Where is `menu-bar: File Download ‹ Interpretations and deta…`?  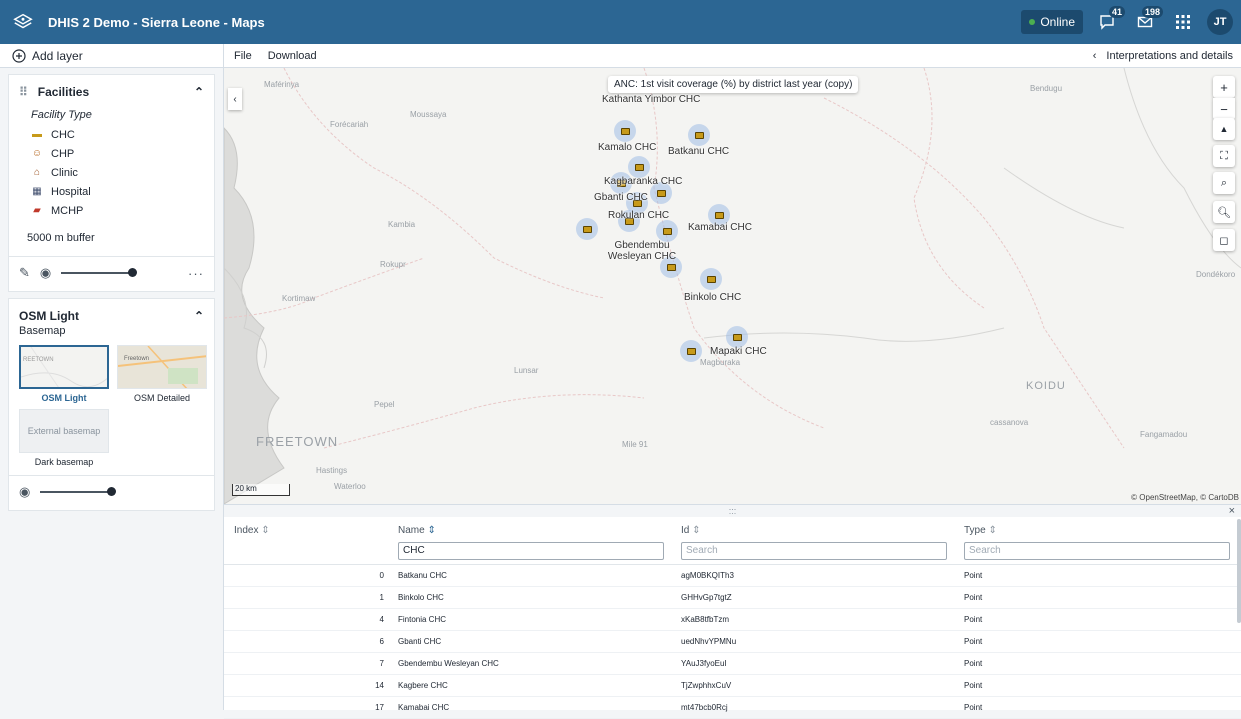
menu-bar: File Download ‹ Interpretations and deta… is located at coordinates (732, 56).